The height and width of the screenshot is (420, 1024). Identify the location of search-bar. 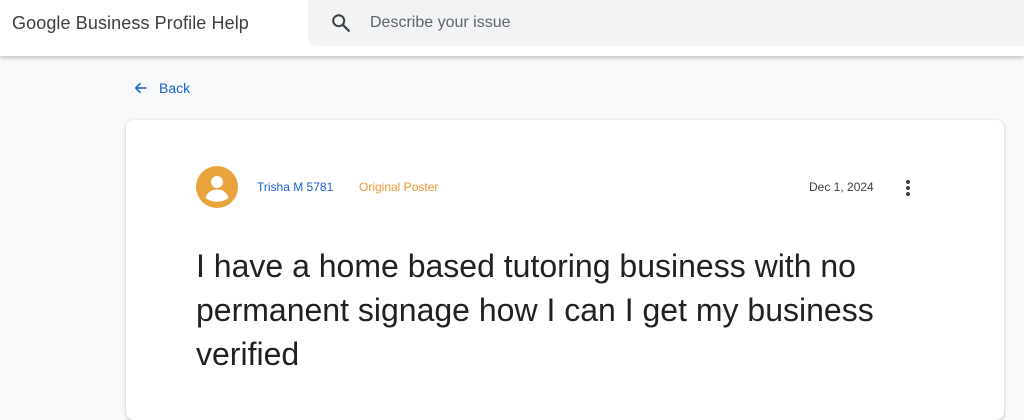
(666, 23).